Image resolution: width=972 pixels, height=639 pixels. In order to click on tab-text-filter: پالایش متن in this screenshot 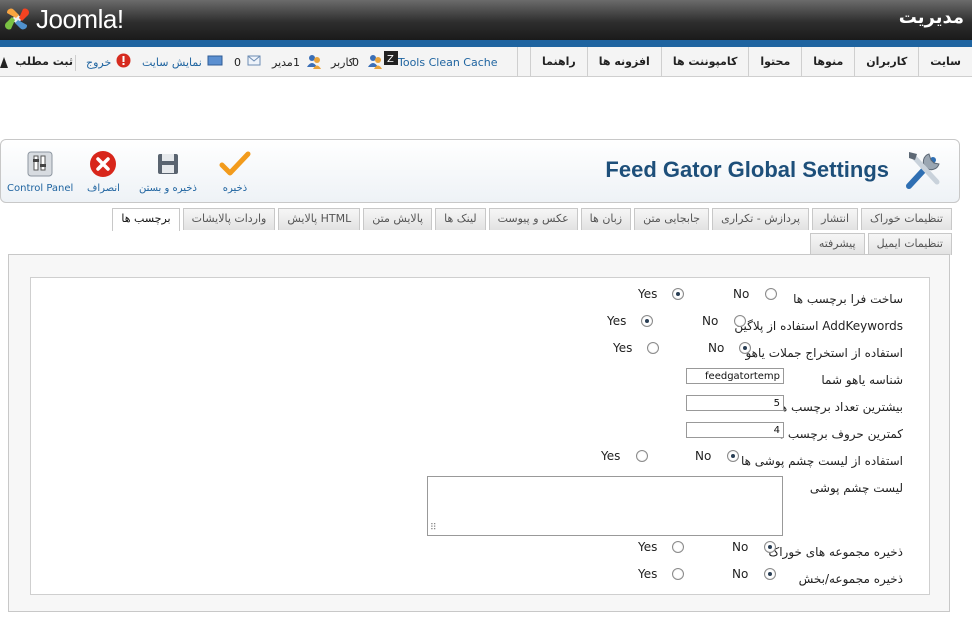, I will do `click(398, 219)`.